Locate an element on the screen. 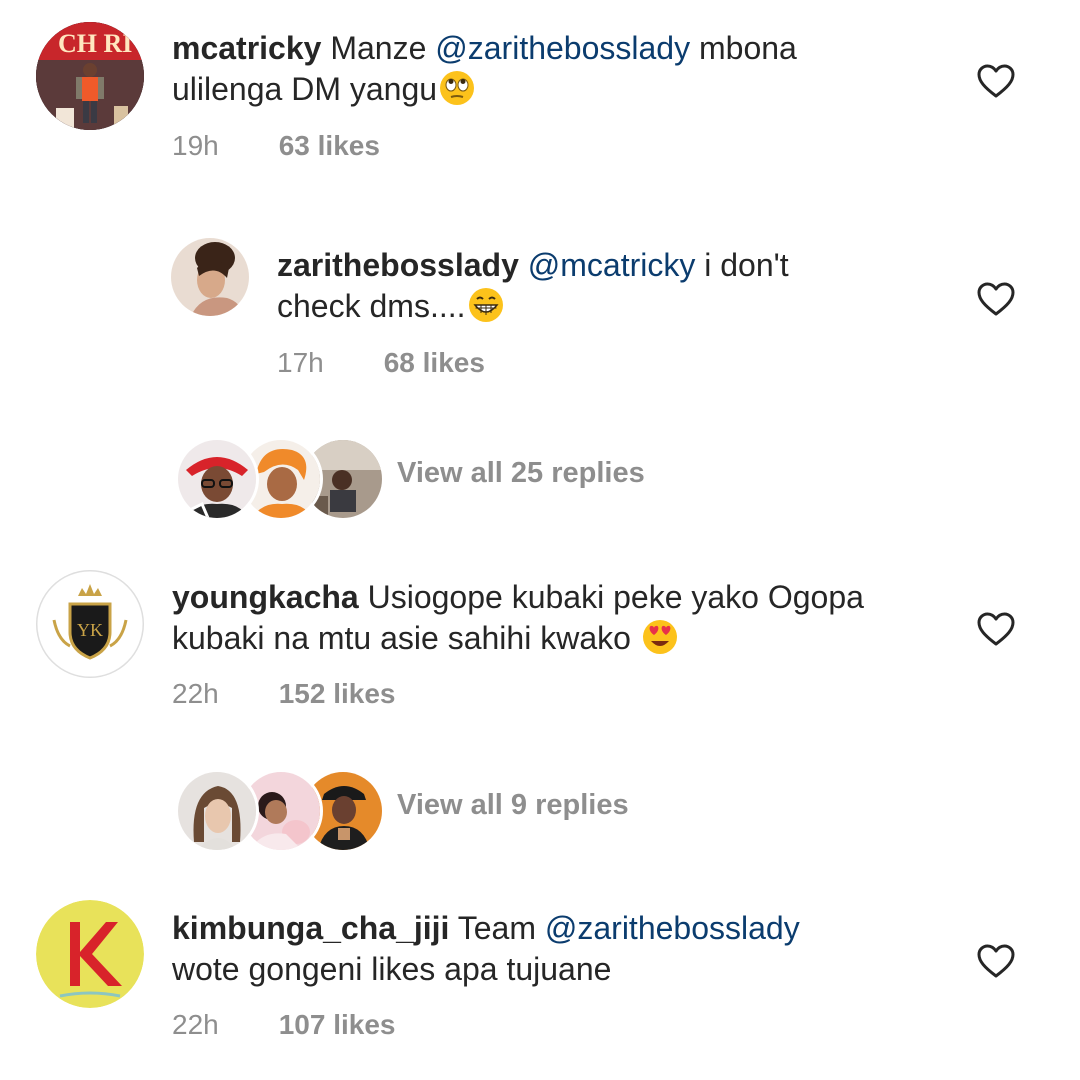 This screenshot has width=1080, height=1080. avatar-kimbunga-cha-jiji: K is located at coordinates (90, 954).